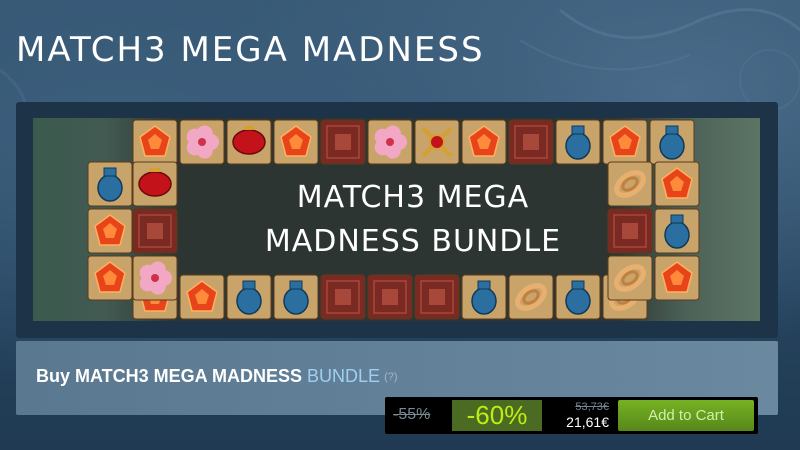 Image resolution: width=800 pixels, height=450 pixels. What do you see at coordinates (413, 241) in the screenshot?
I see `banner-line-2: MADNESS BUNDLE` at bounding box center [413, 241].